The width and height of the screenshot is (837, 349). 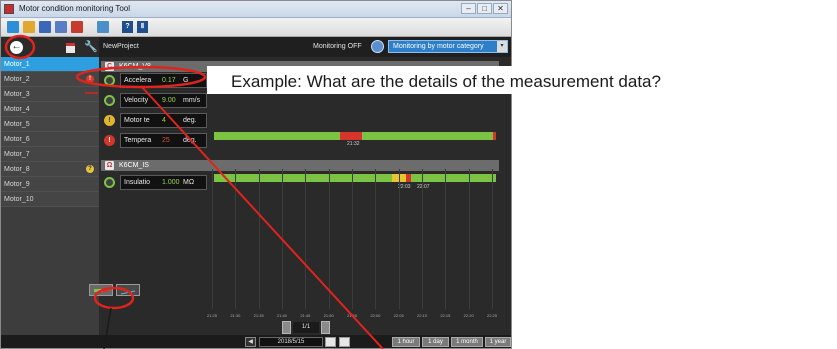 I want to click on toolbar: ? Ⅱ, so click(x=256, y=27).